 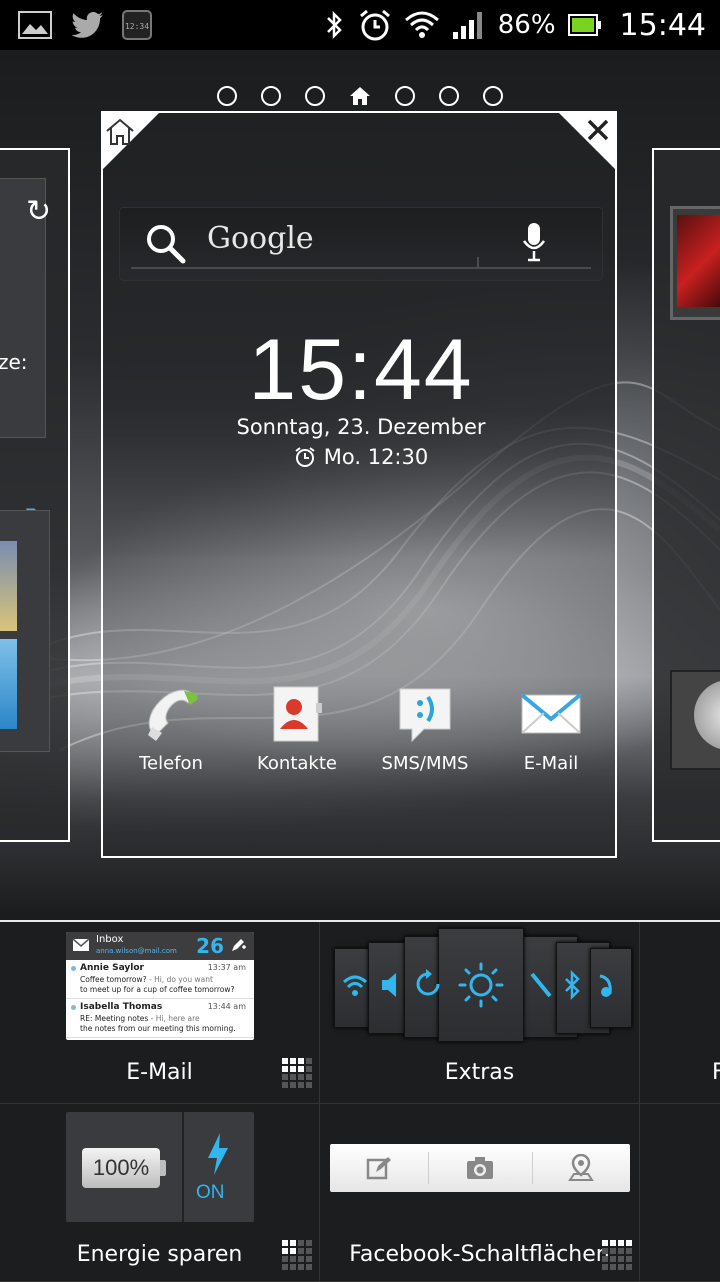 I want to click on widget-label: Facebook-Schaltflächen, so click(x=479, y=1254).